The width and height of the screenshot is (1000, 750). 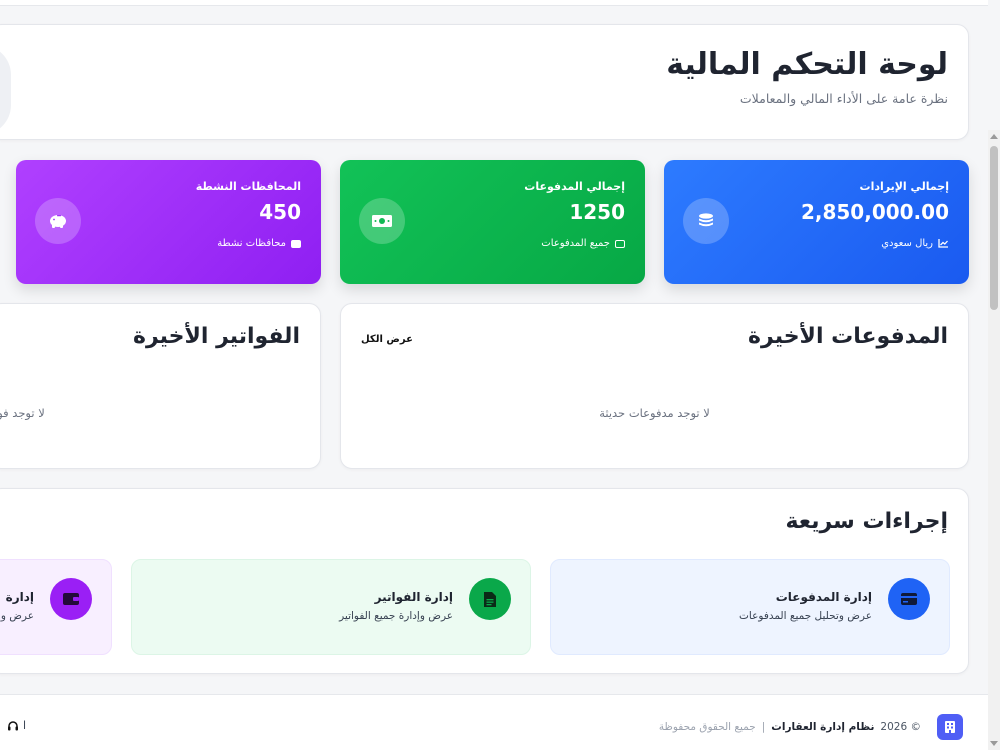 I want to click on stat-footer: محافظات نشطة, so click(x=259, y=243).